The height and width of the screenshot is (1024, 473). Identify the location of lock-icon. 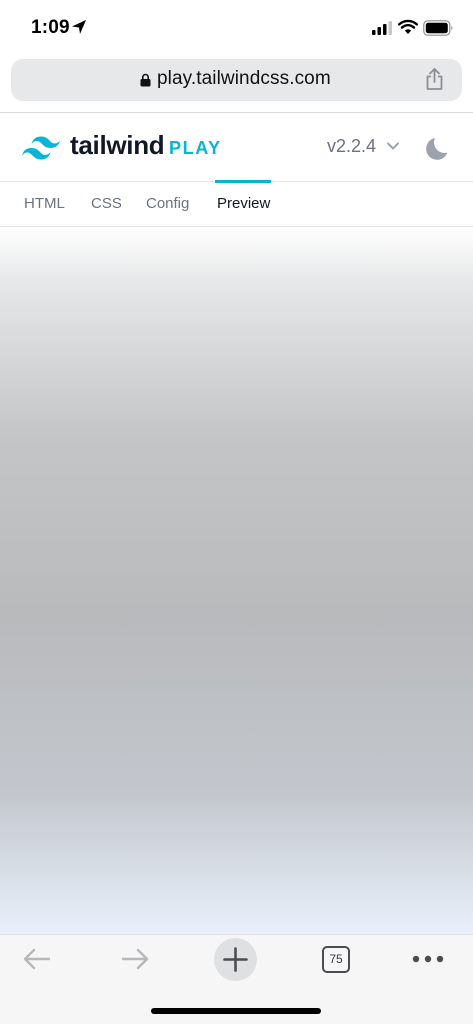
(145, 80).